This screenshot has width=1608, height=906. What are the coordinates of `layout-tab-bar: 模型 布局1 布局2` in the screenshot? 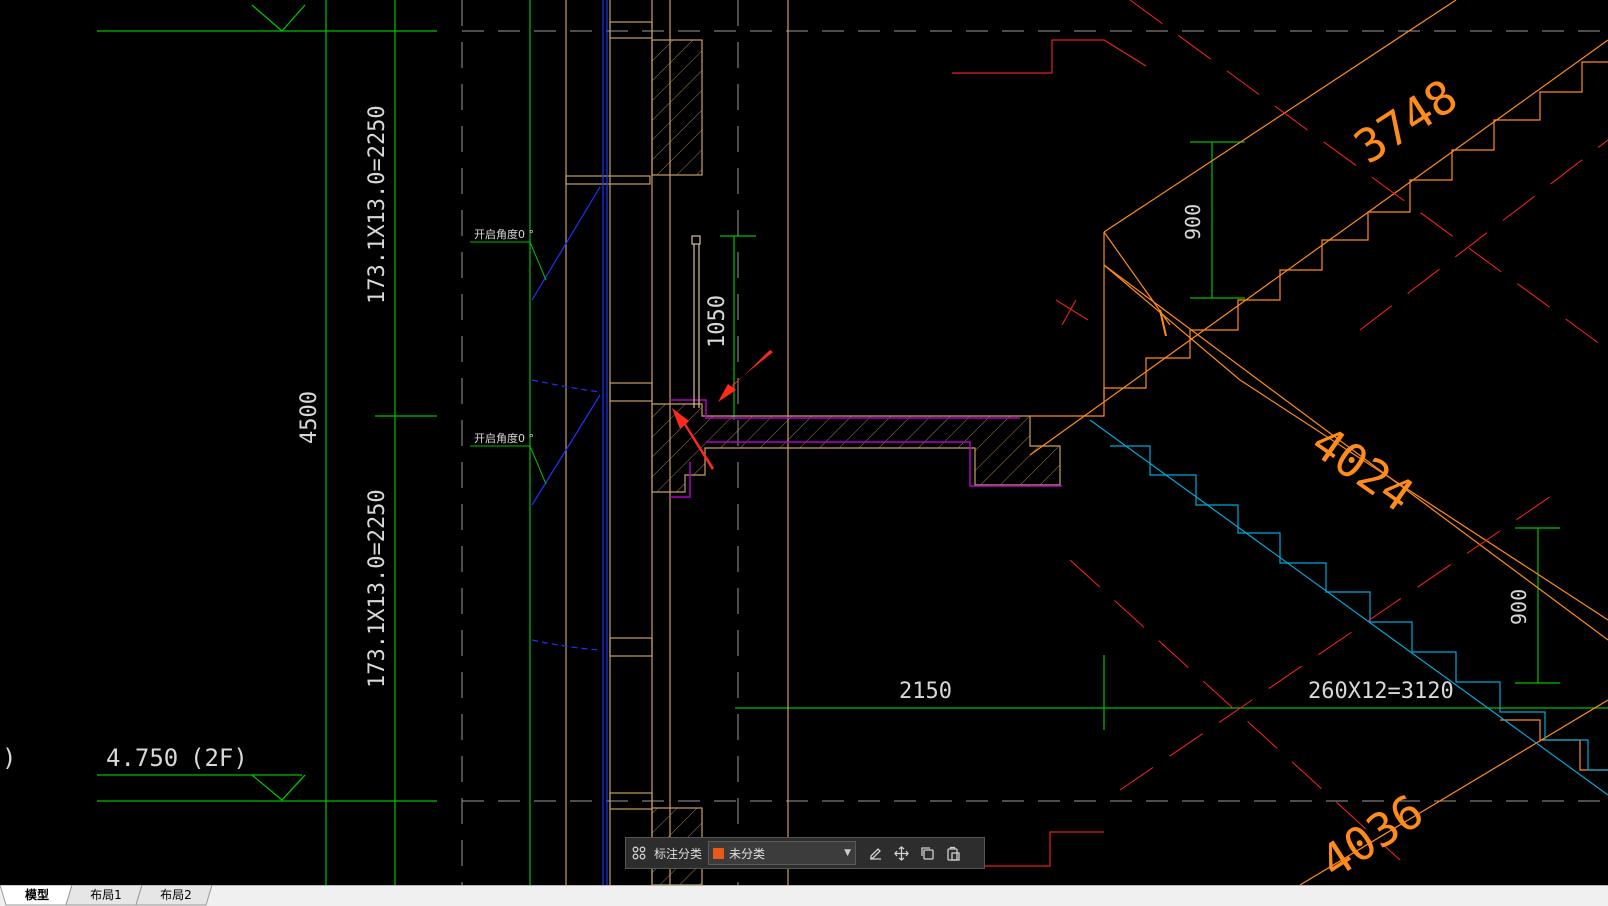 It's located at (804, 895).